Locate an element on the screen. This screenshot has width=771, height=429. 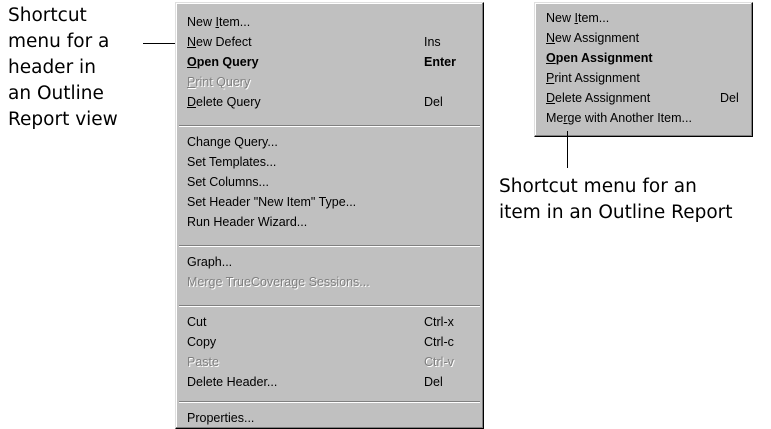
callout-line: Shortcut is located at coordinates (47, 15).